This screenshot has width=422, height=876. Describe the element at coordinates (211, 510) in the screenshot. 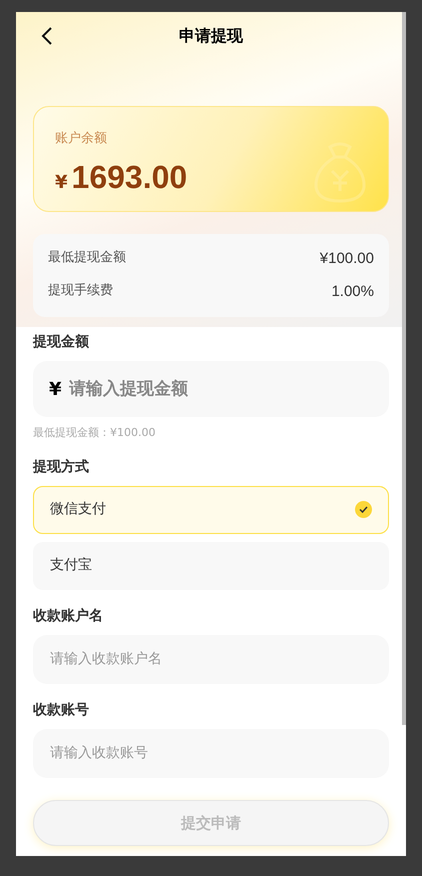

I see `payment-option: 微信支付` at that location.